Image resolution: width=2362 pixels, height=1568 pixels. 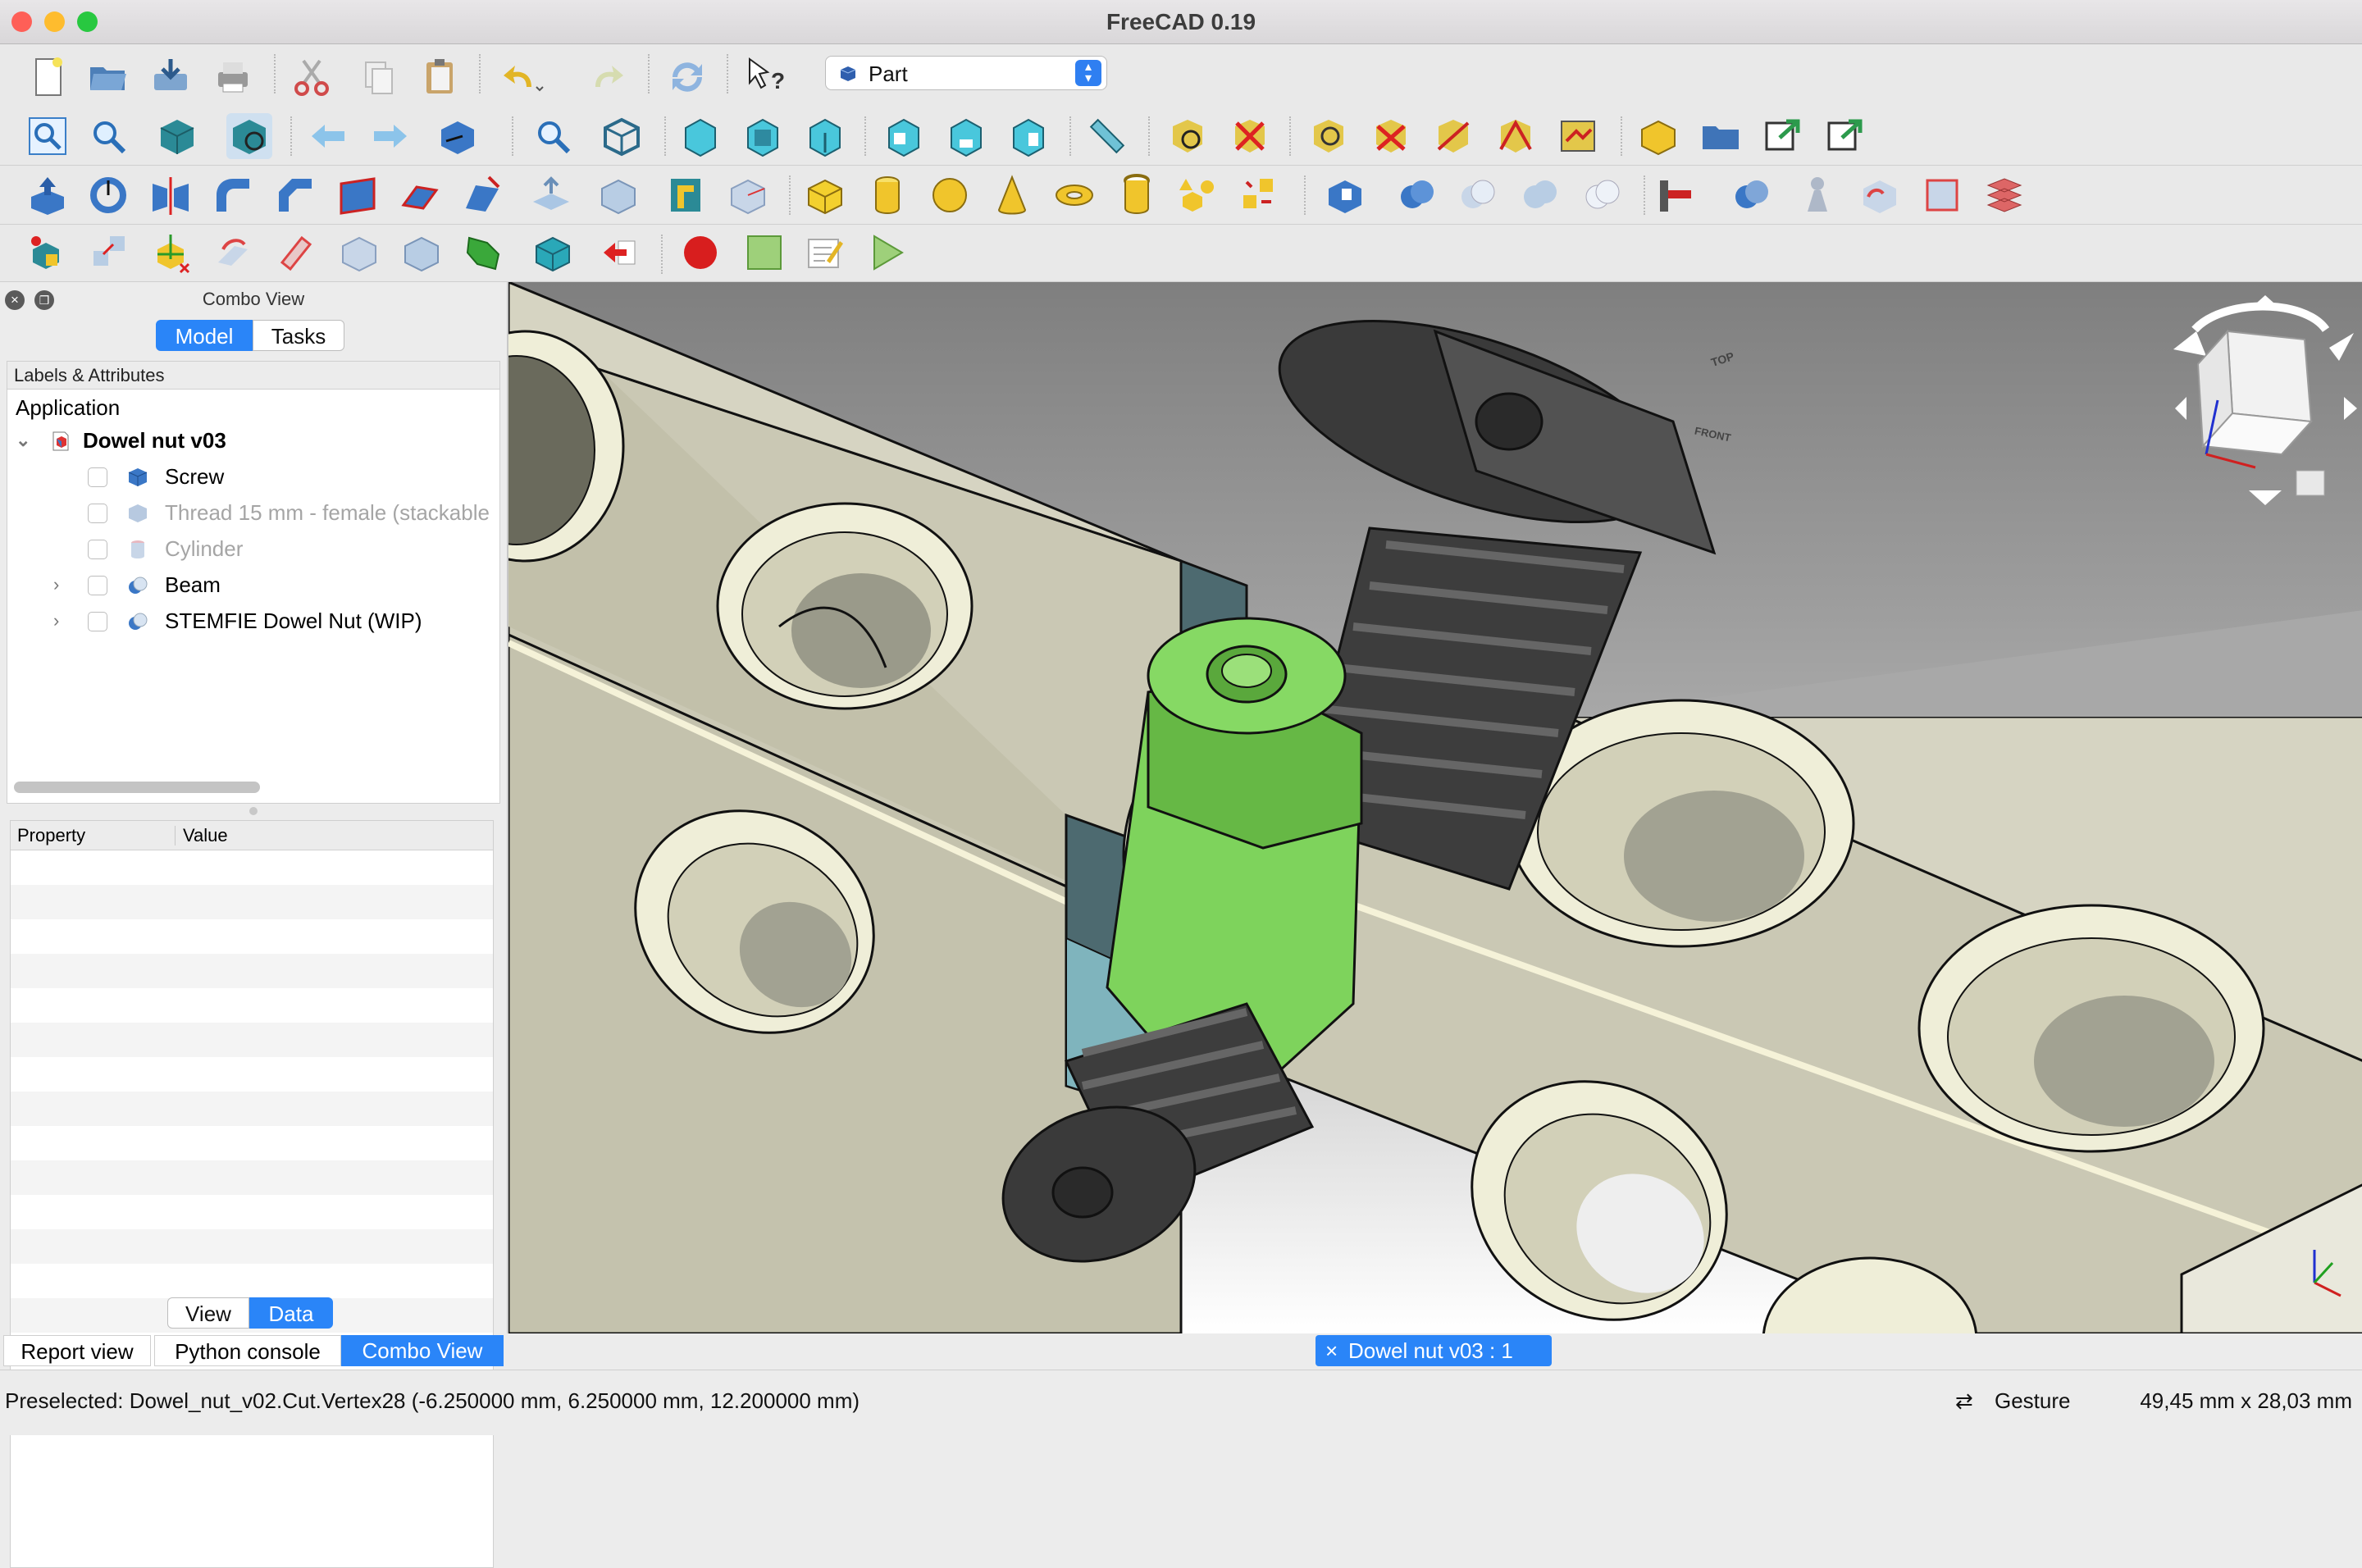 I want to click on reverse-shapes-icon, so click(x=484, y=253).